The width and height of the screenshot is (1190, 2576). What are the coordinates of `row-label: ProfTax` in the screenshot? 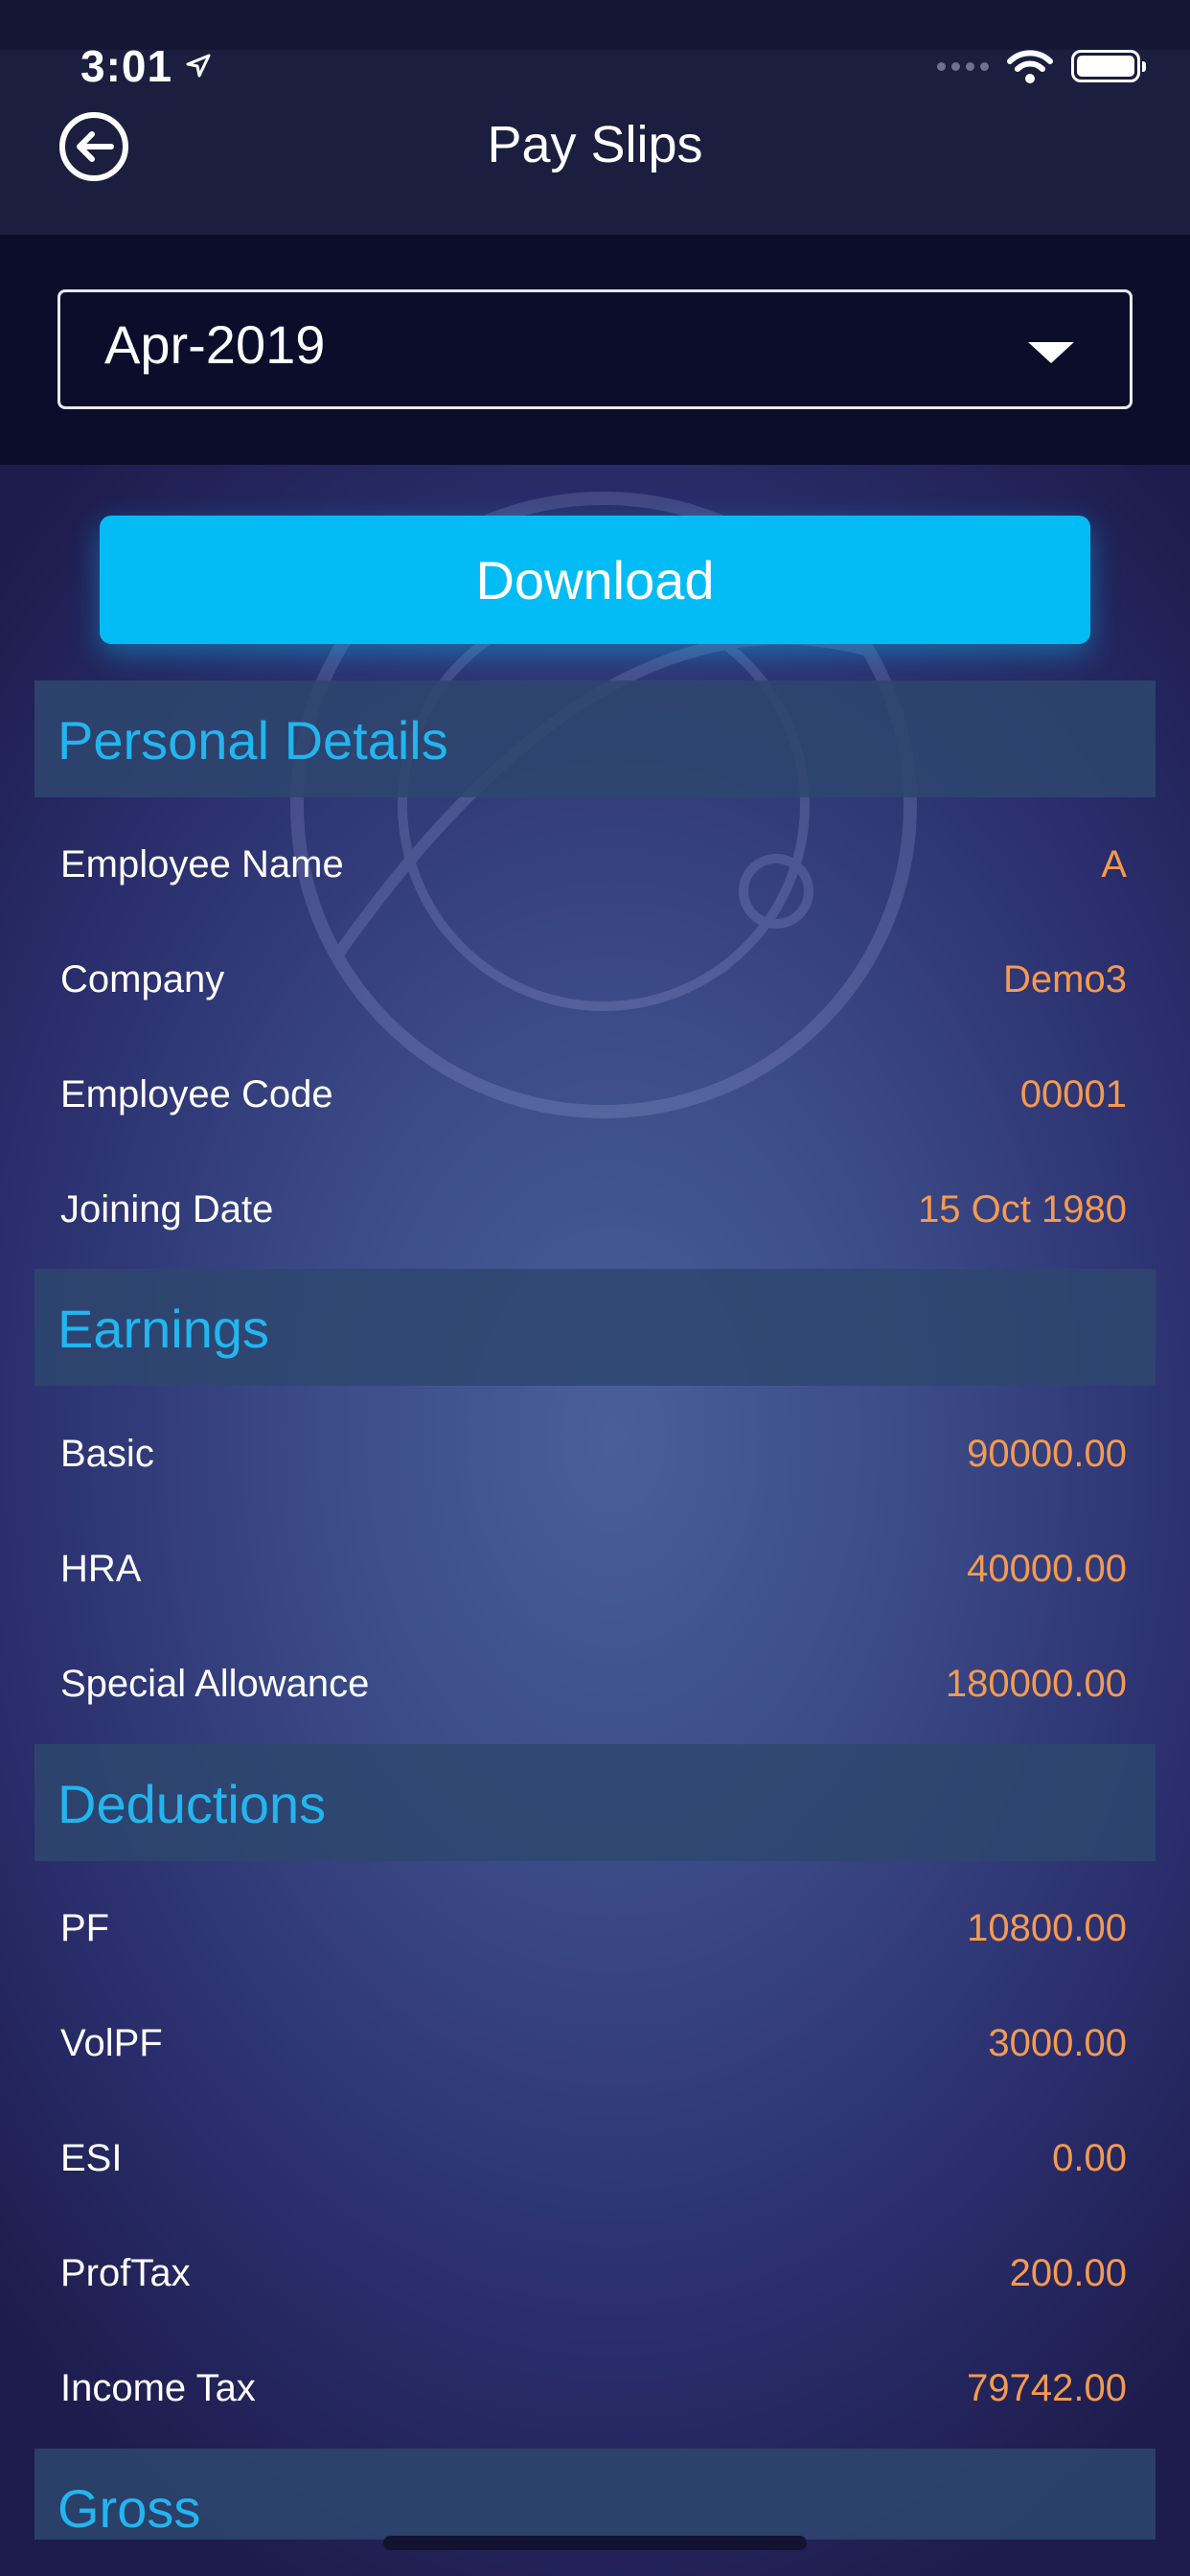 It's located at (125, 2273).